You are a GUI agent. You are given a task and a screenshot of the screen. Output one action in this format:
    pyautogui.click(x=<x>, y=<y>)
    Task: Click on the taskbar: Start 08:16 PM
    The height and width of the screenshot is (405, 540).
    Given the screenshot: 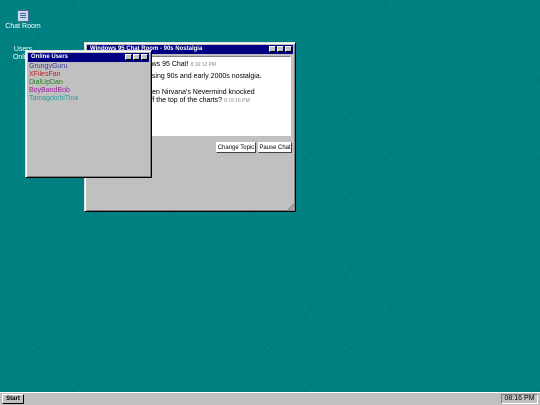 What is the action you would take?
    pyautogui.click(x=270, y=398)
    